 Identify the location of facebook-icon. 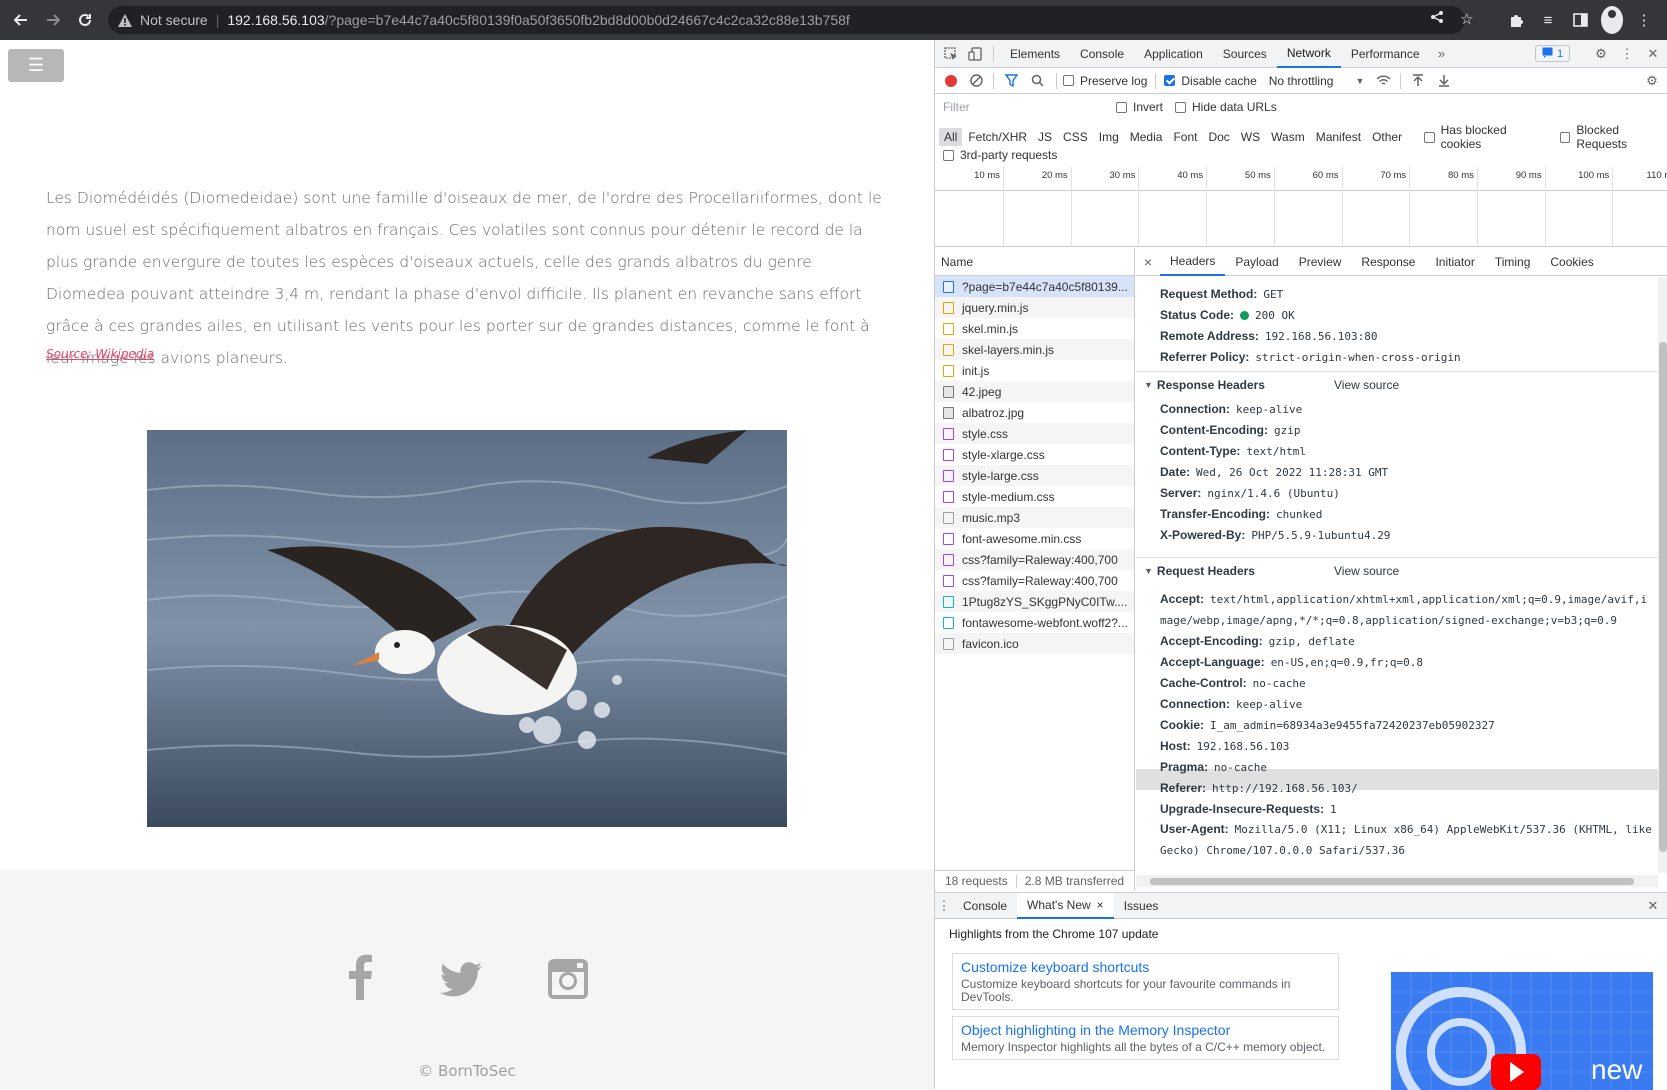
(359, 978).